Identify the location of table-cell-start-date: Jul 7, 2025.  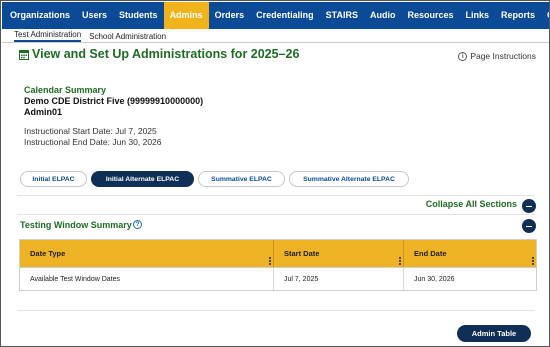
(339, 279).